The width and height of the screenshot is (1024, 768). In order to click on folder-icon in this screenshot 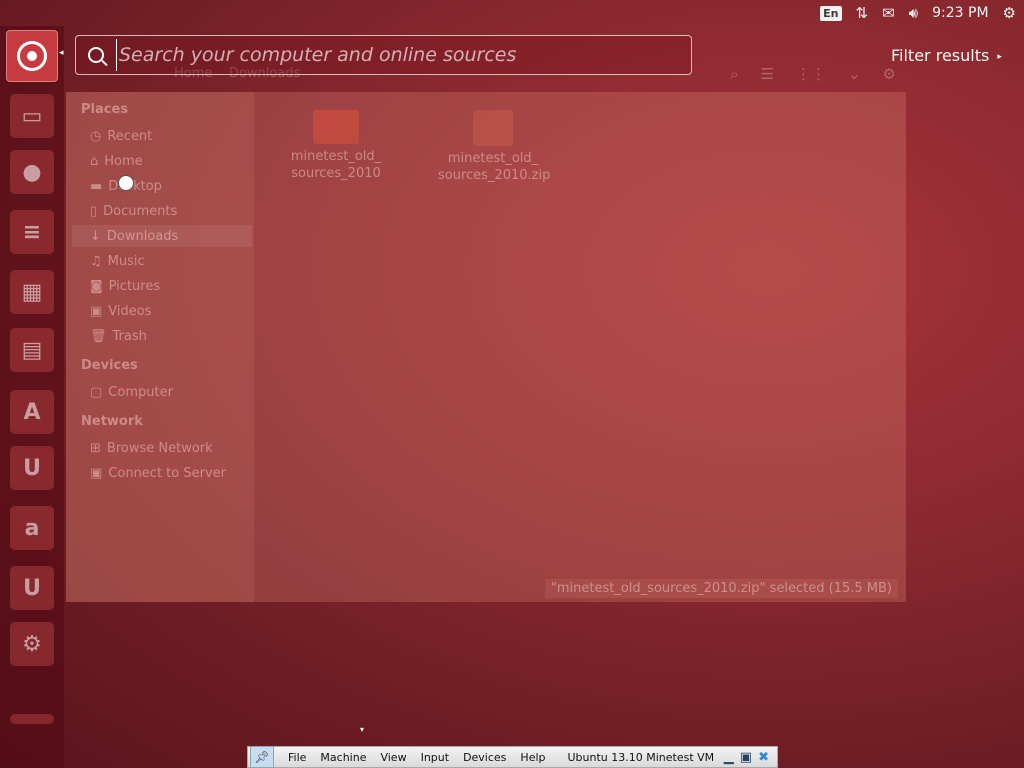, I will do `click(336, 127)`.